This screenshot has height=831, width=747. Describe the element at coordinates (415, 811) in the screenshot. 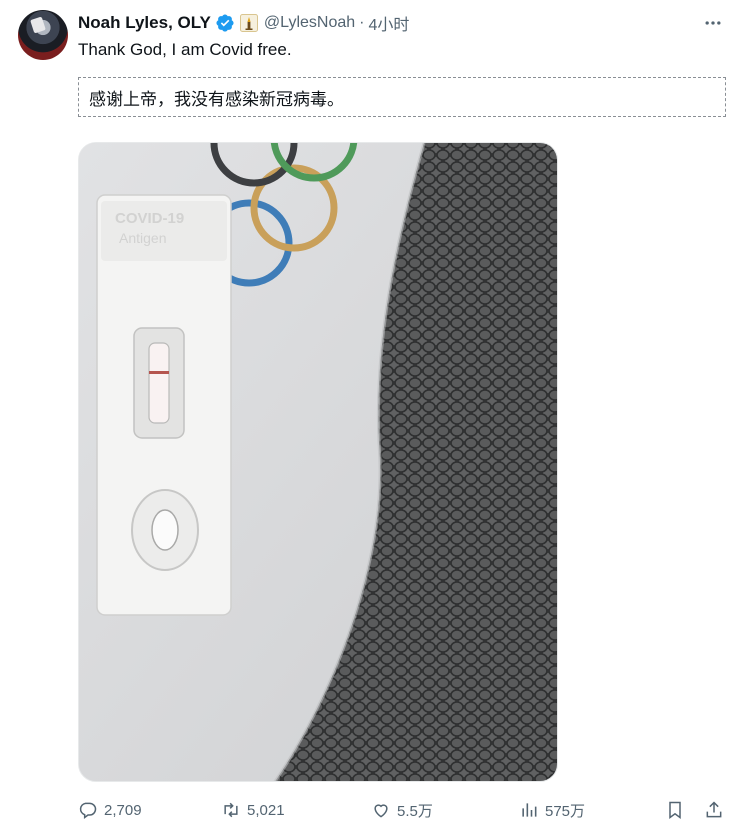

I see `like-count: 5.5万` at that location.